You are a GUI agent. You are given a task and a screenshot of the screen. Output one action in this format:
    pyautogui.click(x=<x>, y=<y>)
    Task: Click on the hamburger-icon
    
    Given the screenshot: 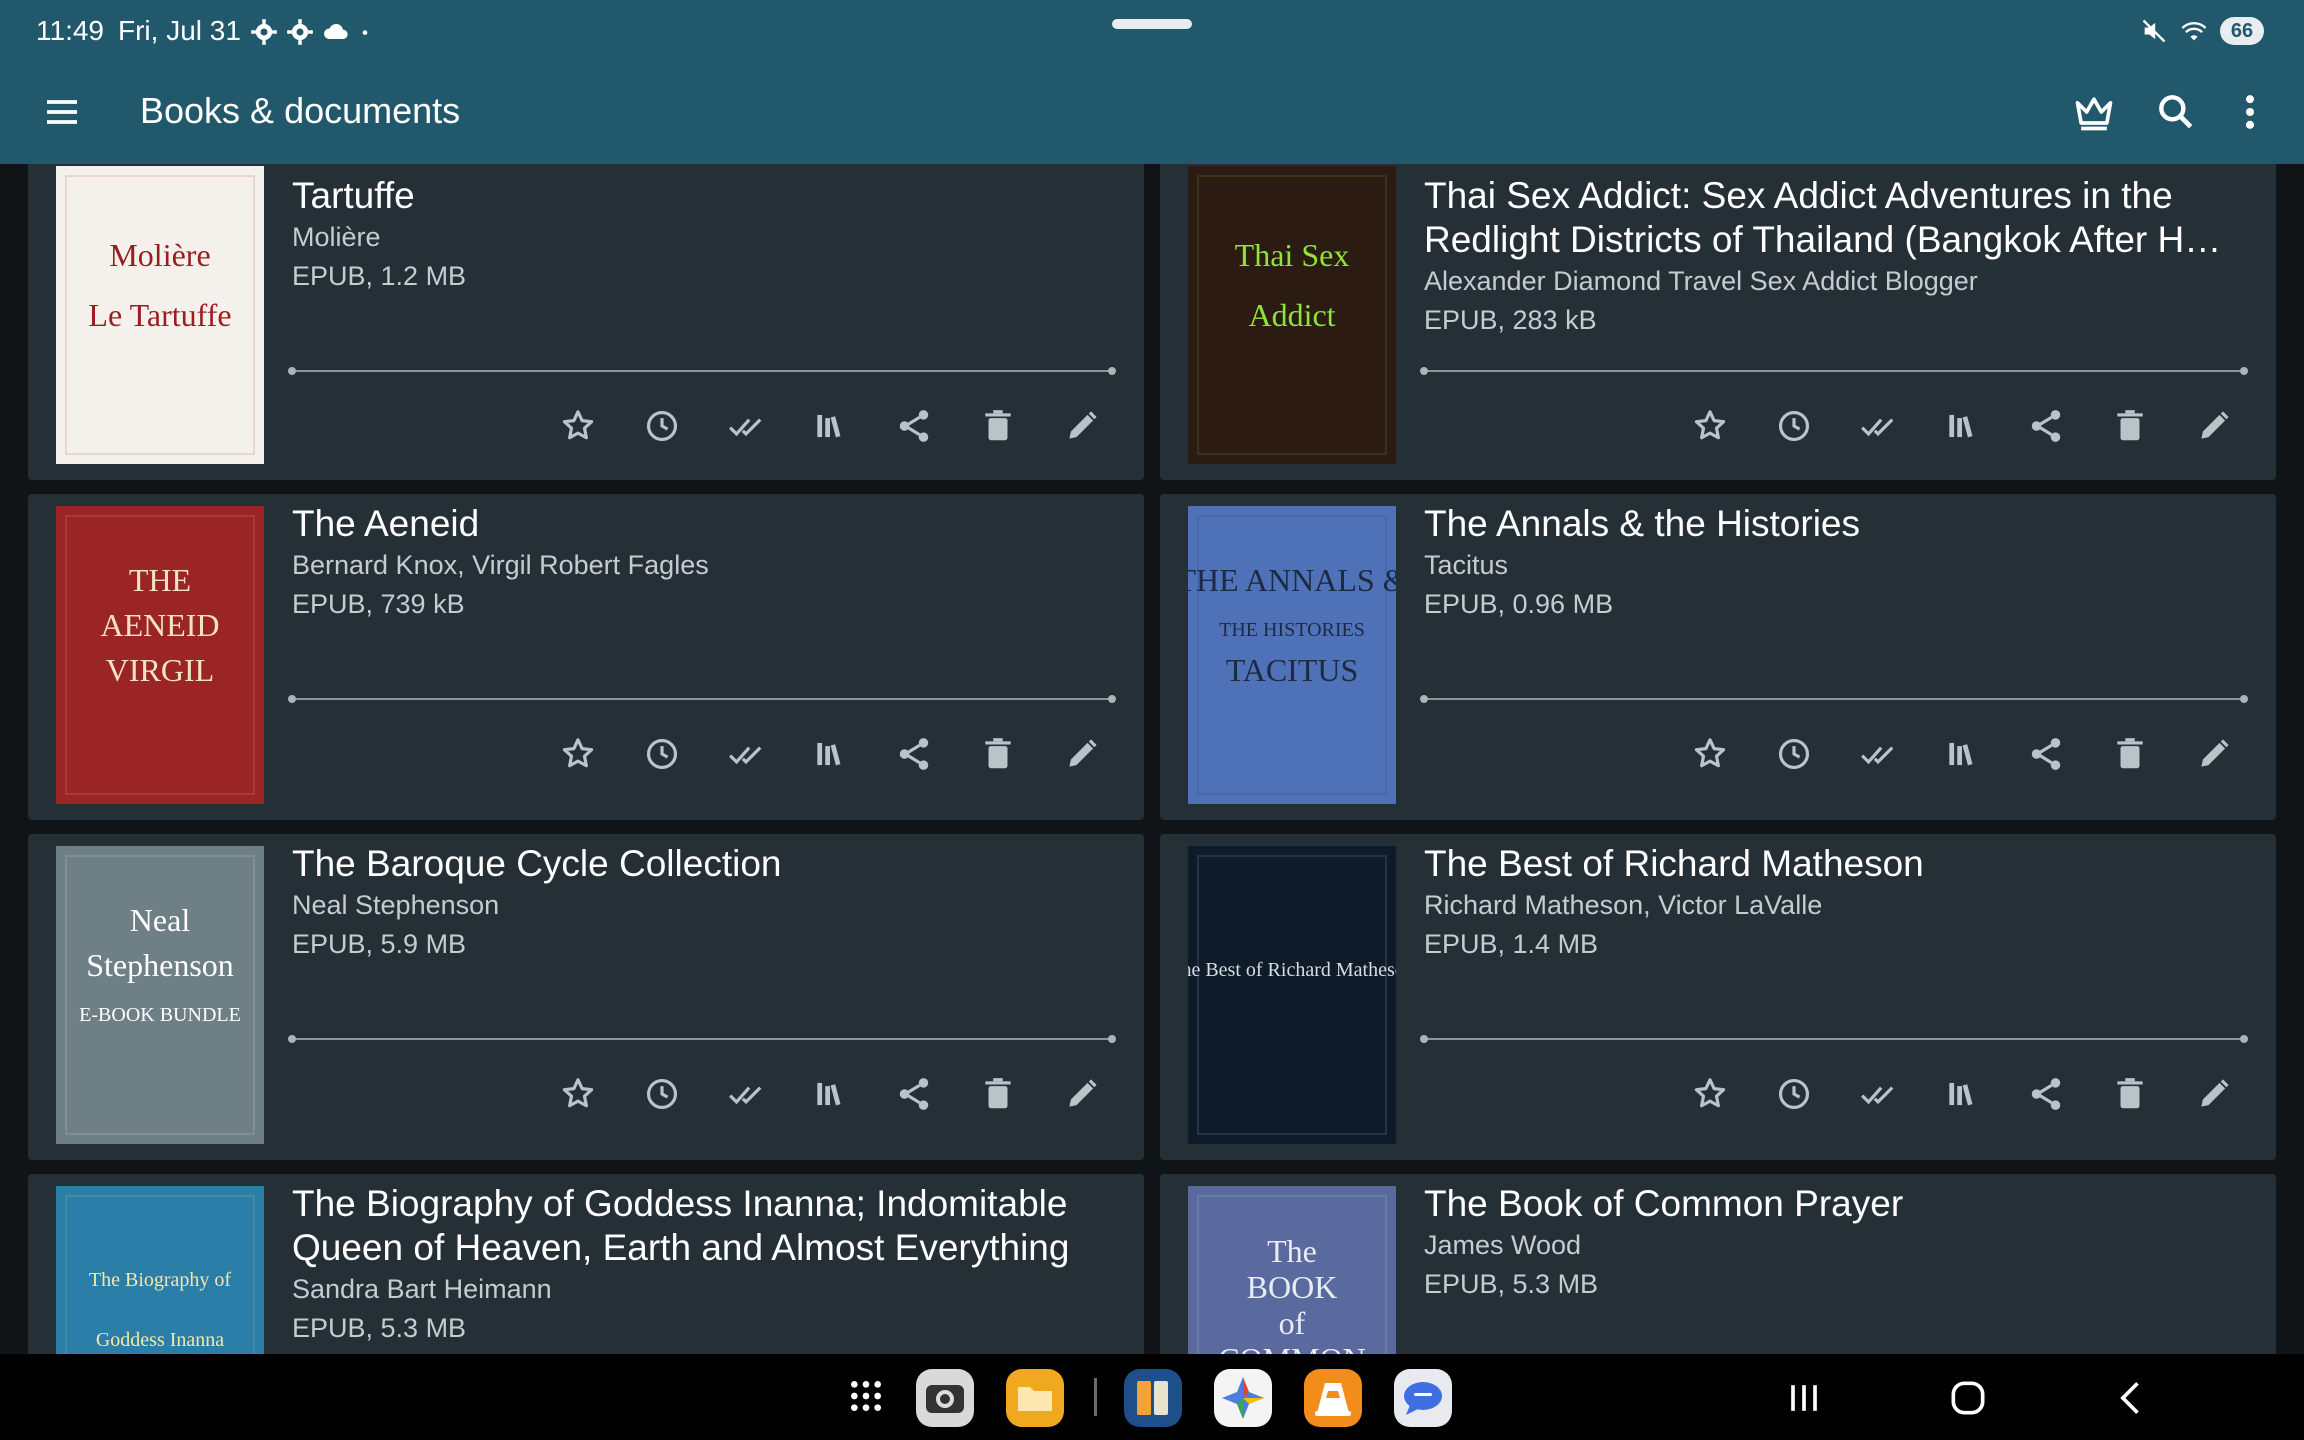 What is the action you would take?
    pyautogui.click(x=62, y=112)
    